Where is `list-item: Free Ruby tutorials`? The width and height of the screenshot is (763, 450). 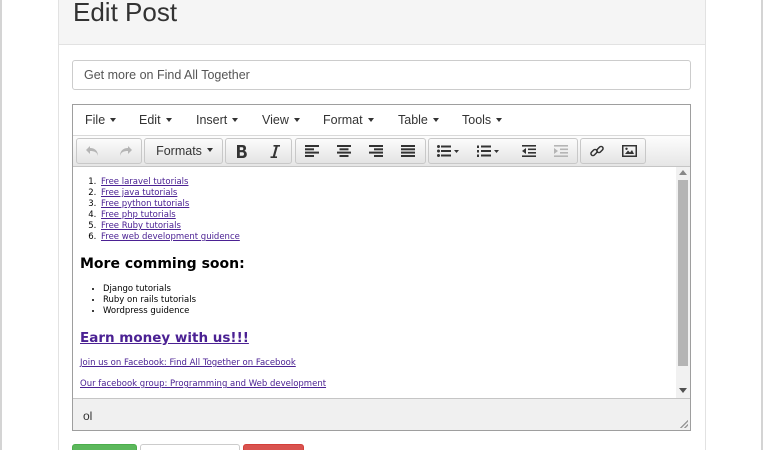 list-item: Free Ruby tutorials is located at coordinates (169, 226).